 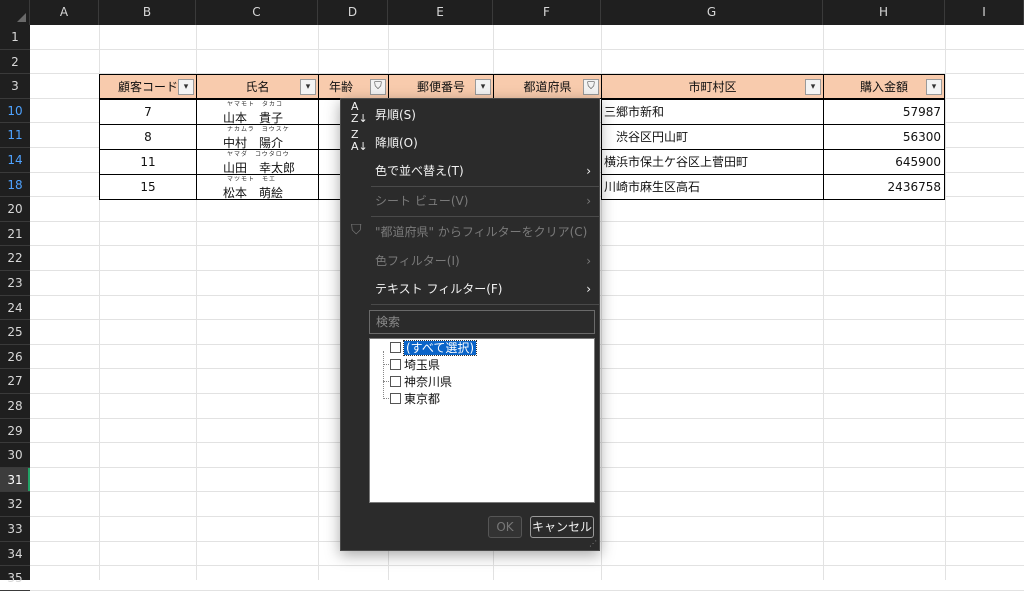 I want to click on cell-customer-code: 15, so click(x=148, y=187).